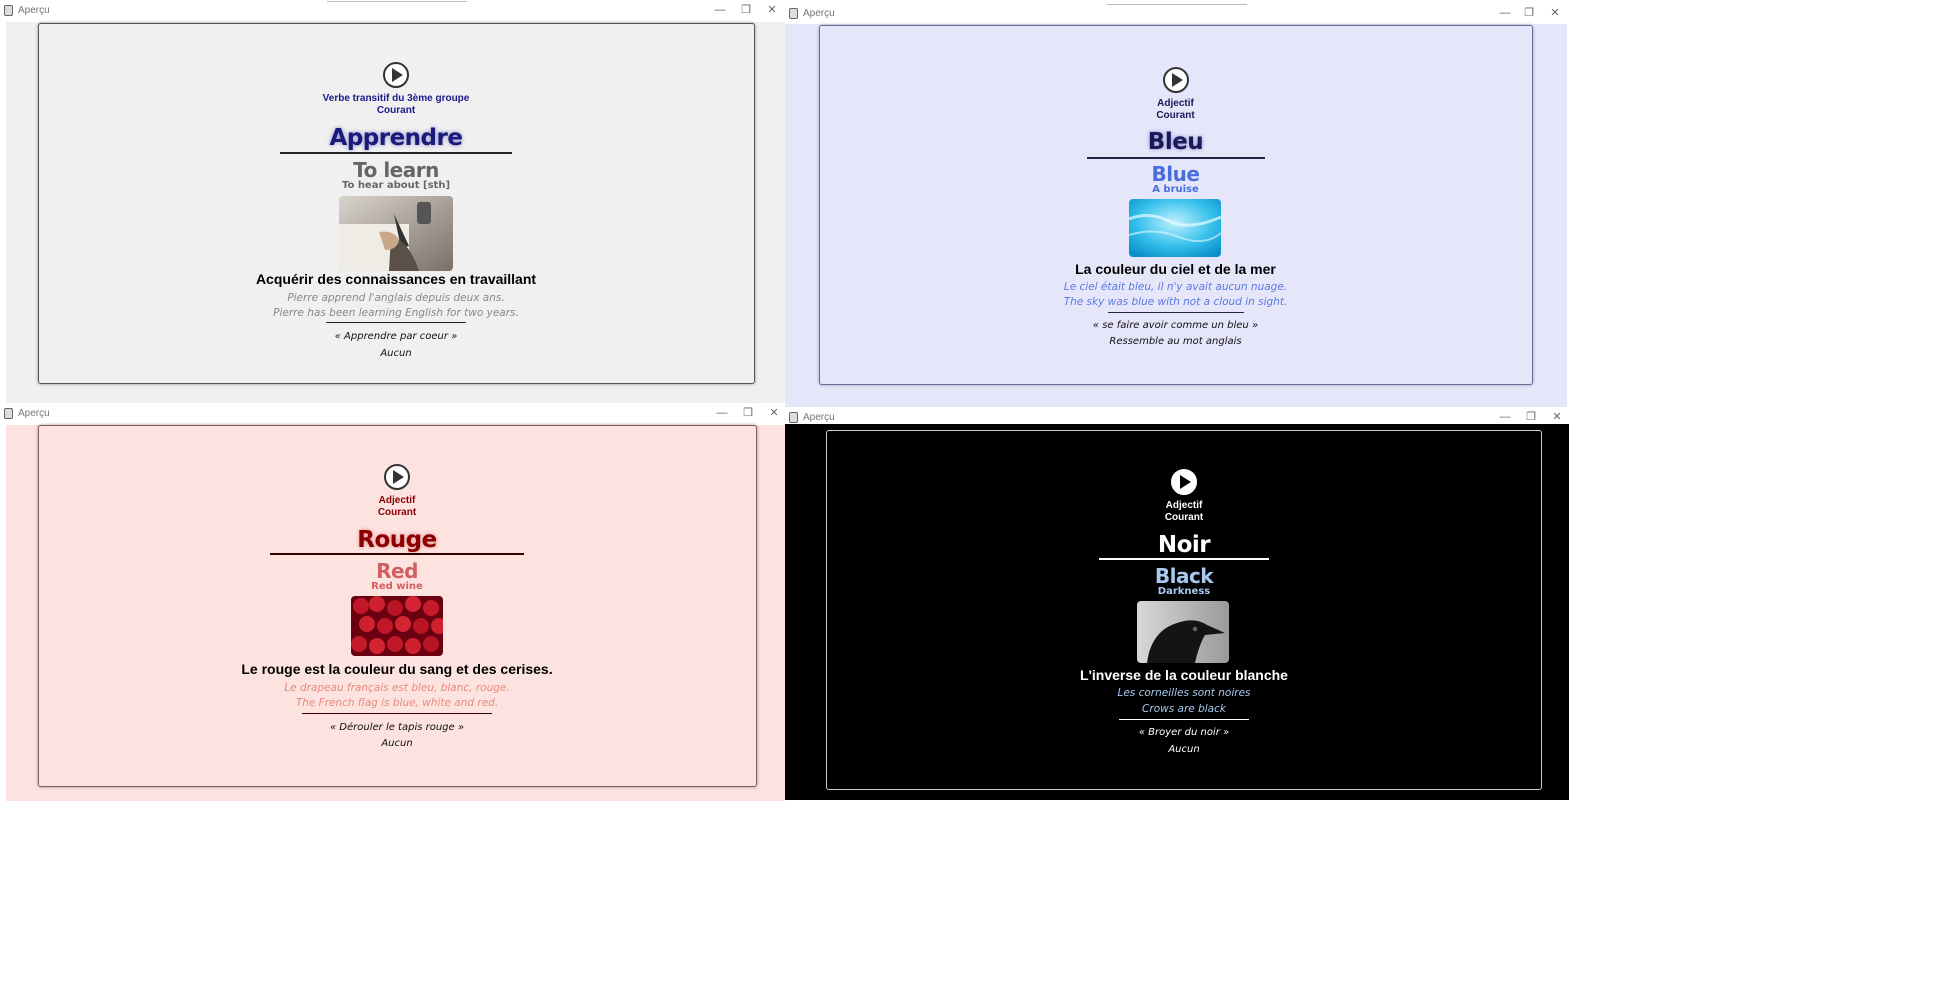 This screenshot has height=1000, width=1957. I want to click on word-headword: Bleu, so click(1175, 142).